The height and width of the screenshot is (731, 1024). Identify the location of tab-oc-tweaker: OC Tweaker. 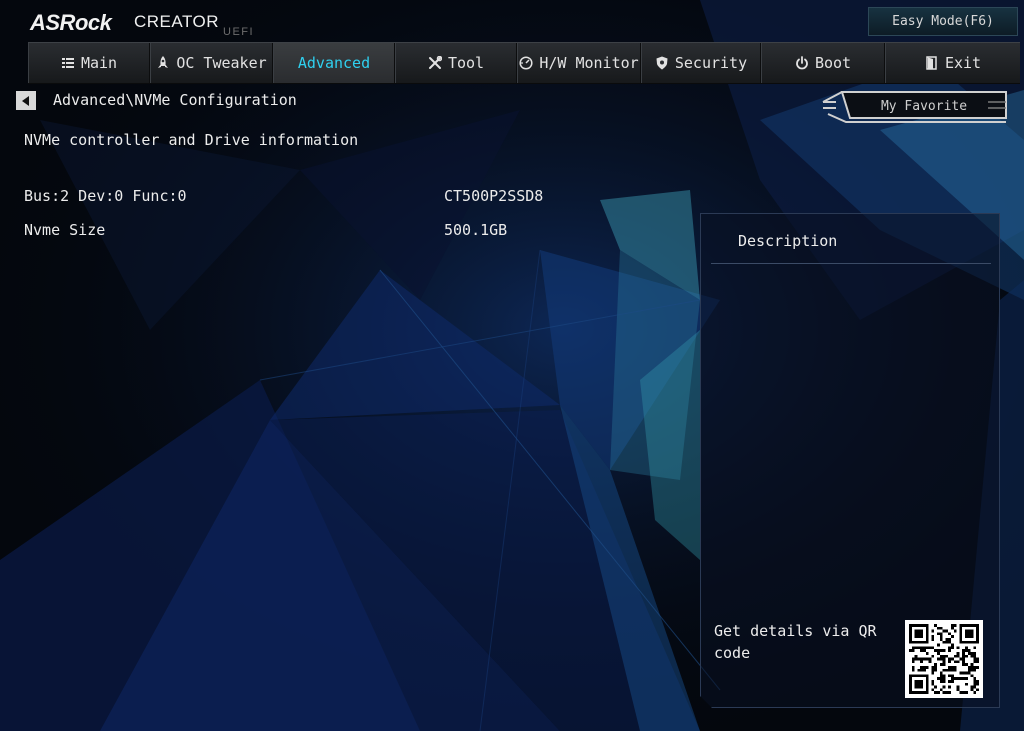
(211, 63).